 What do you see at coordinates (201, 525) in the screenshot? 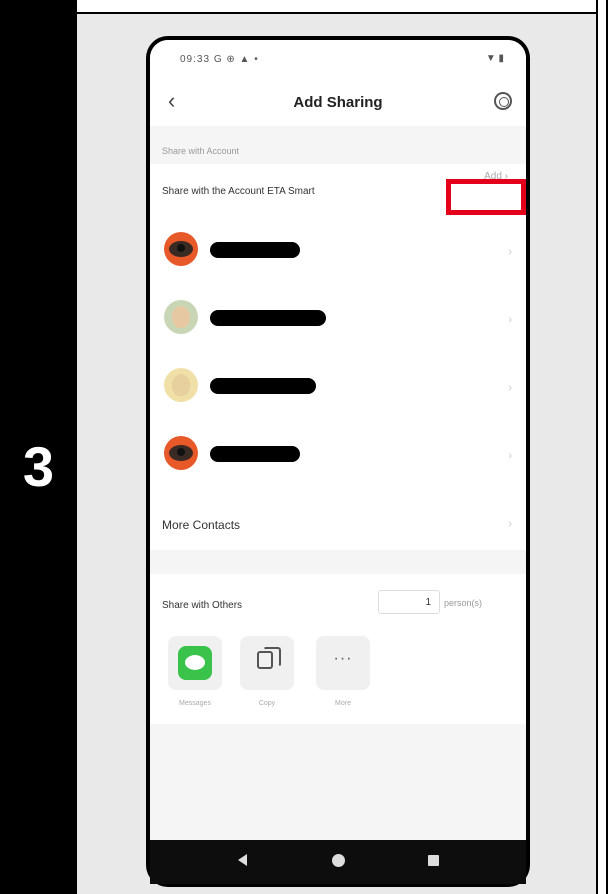
I see `more-contacts-label: More Contacts` at bounding box center [201, 525].